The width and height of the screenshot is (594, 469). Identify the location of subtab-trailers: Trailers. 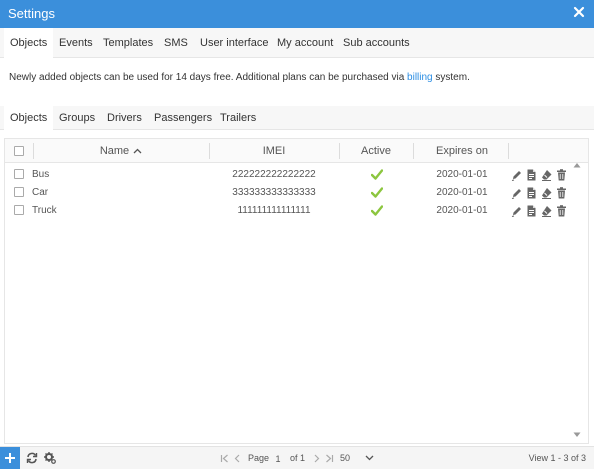
(238, 118).